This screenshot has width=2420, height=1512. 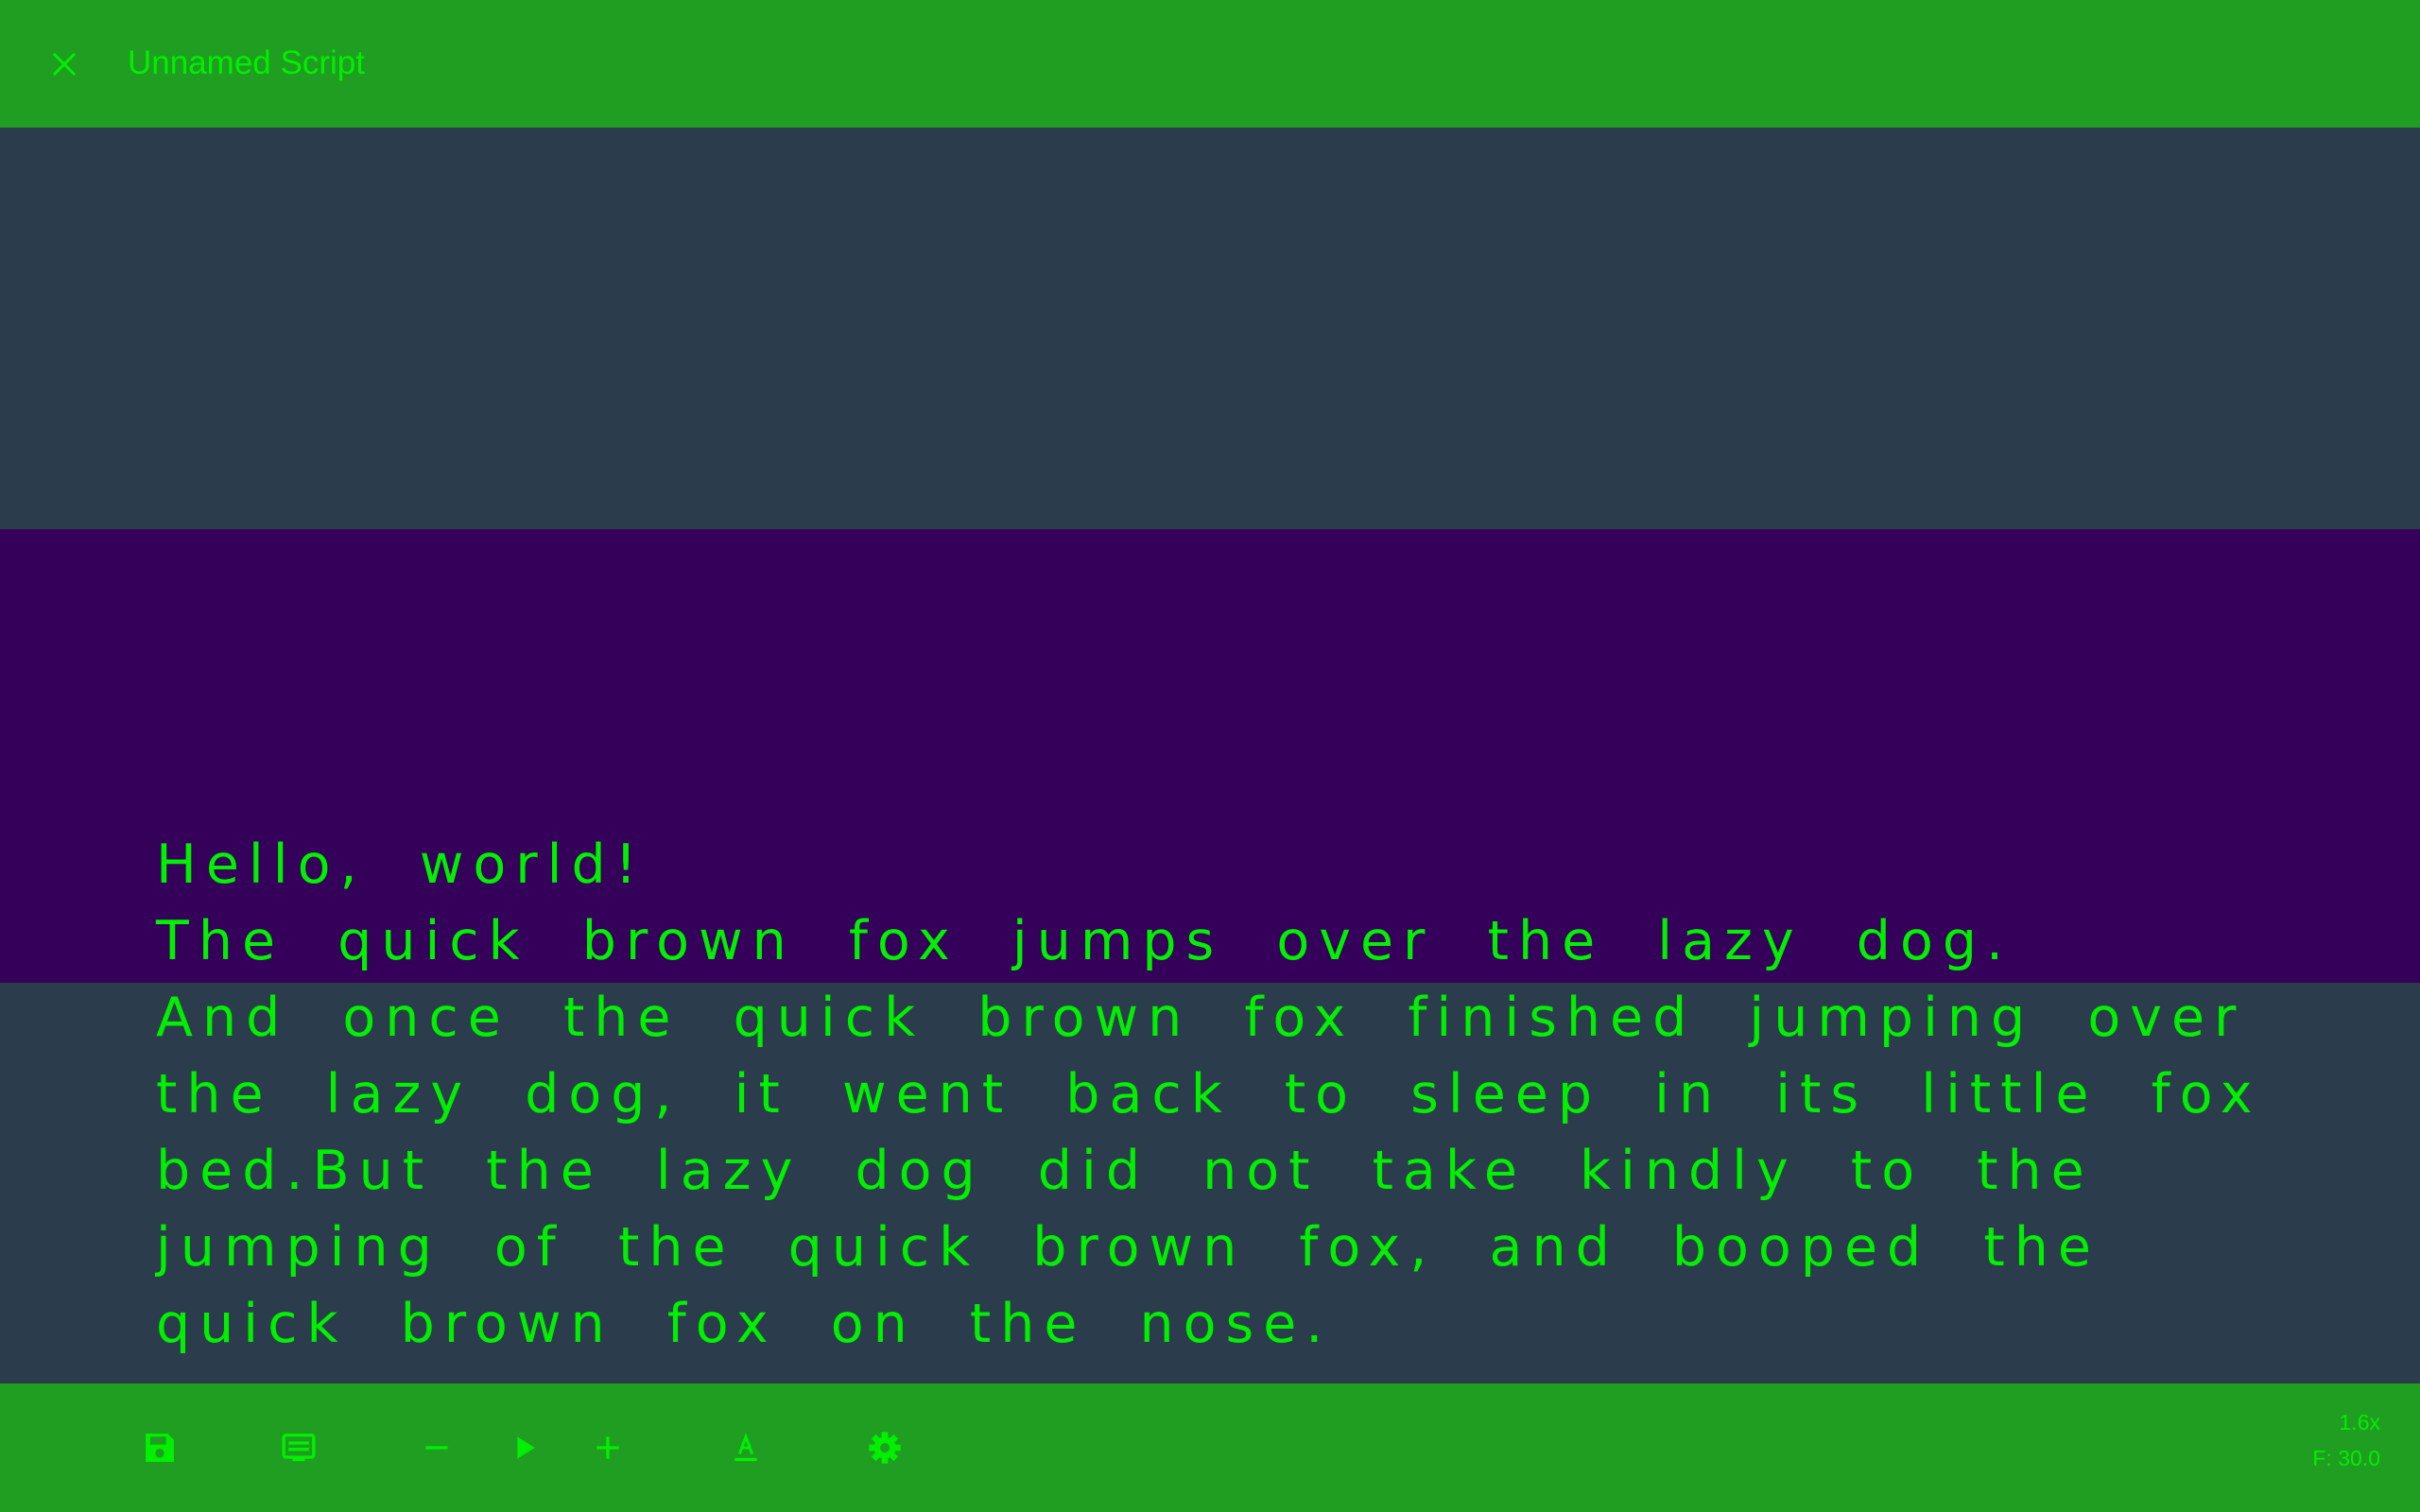 What do you see at coordinates (2359, 1422) in the screenshot?
I see `speed-value: 1.6x` at bounding box center [2359, 1422].